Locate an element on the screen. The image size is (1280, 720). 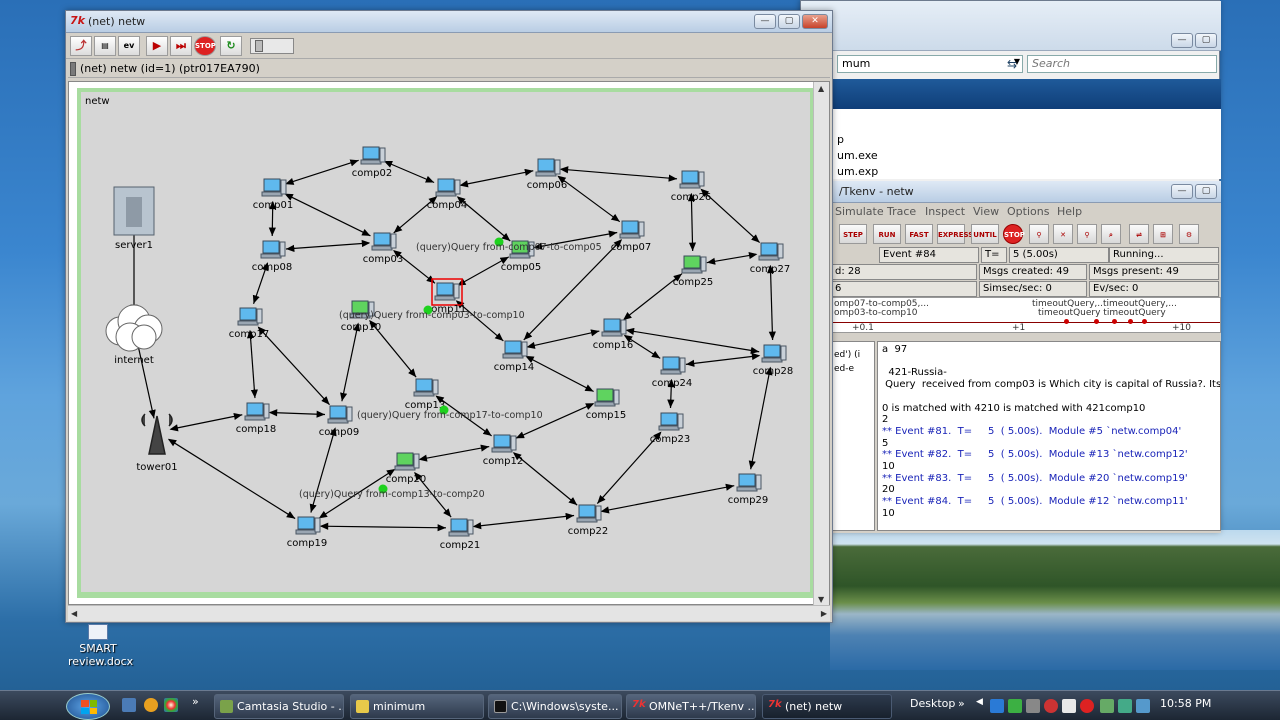
find-icon: ⚲ is located at coordinates (1087, 234).